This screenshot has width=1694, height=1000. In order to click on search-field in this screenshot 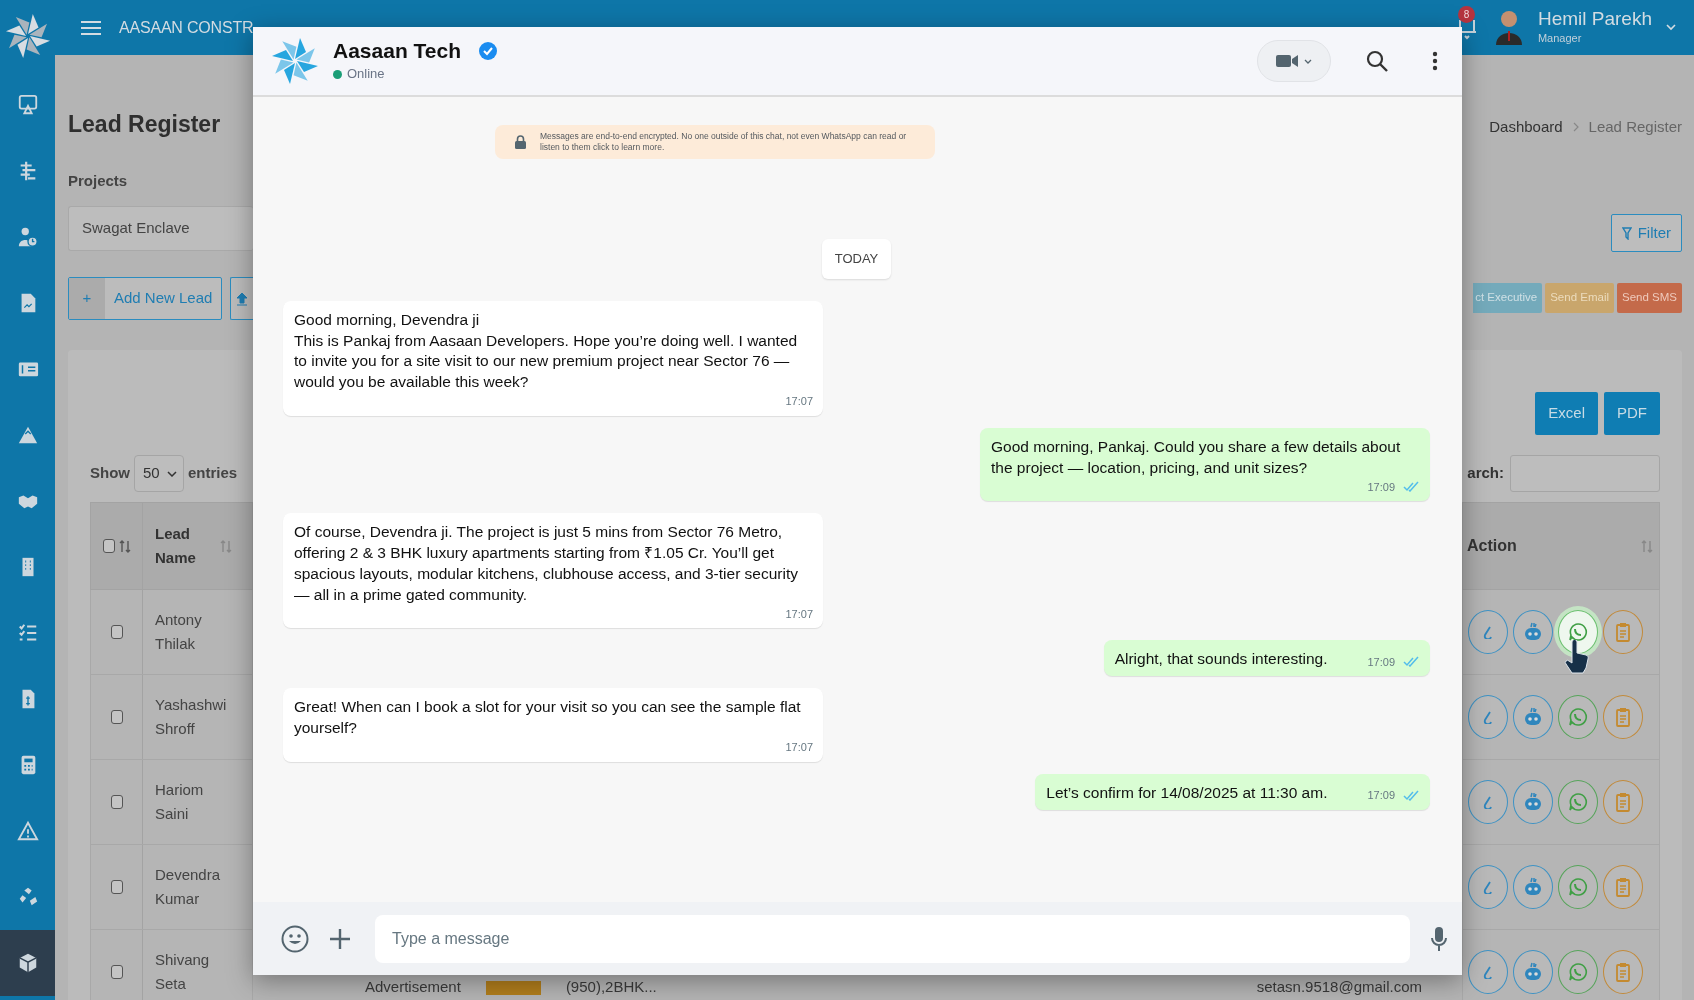, I will do `click(1585, 473)`.